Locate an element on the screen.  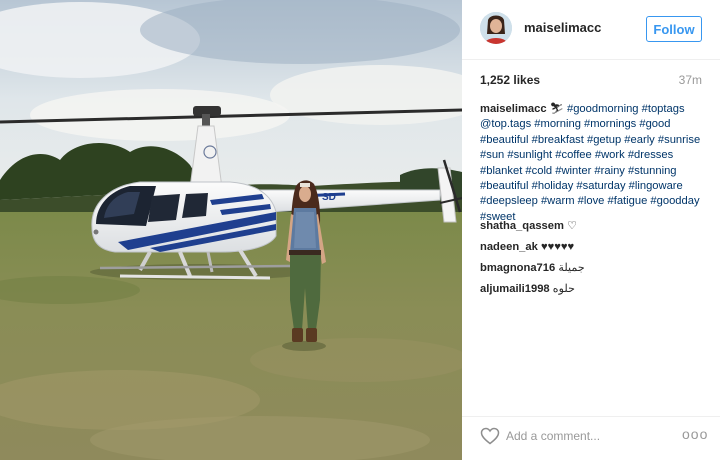
comment-username: shatha_qassem is located at coordinates (522, 226).